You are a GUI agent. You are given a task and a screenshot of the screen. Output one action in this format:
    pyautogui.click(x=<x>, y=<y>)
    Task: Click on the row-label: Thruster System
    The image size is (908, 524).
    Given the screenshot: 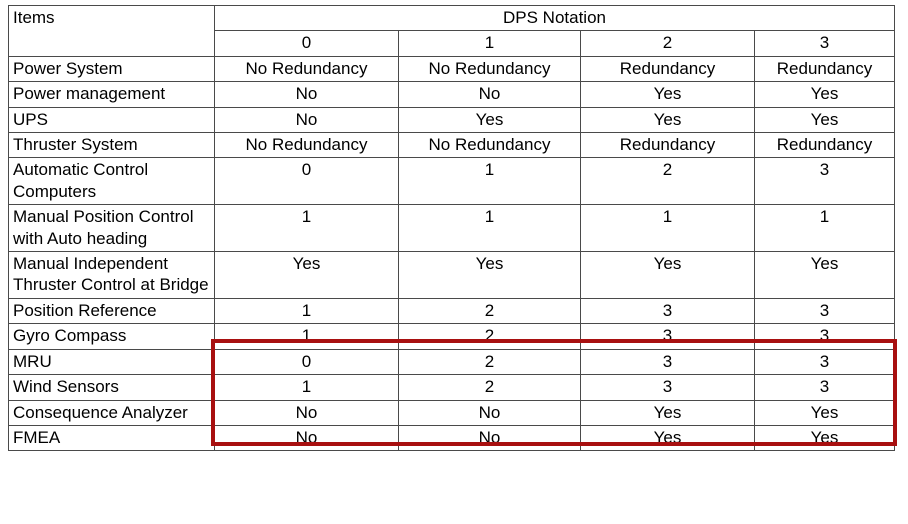 What is the action you would take?
    pyautogui.click(x=111, y=145)
    